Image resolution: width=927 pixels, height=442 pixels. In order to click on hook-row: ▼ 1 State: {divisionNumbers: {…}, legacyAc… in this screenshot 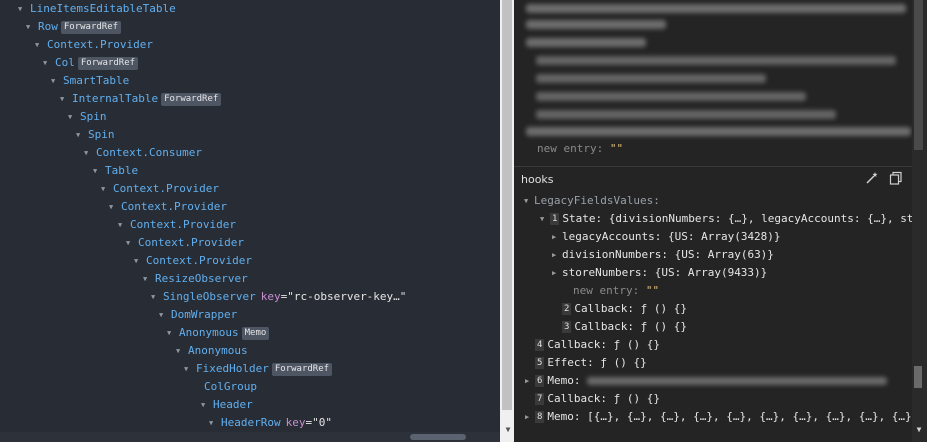, I will do `click(733, 219)`.